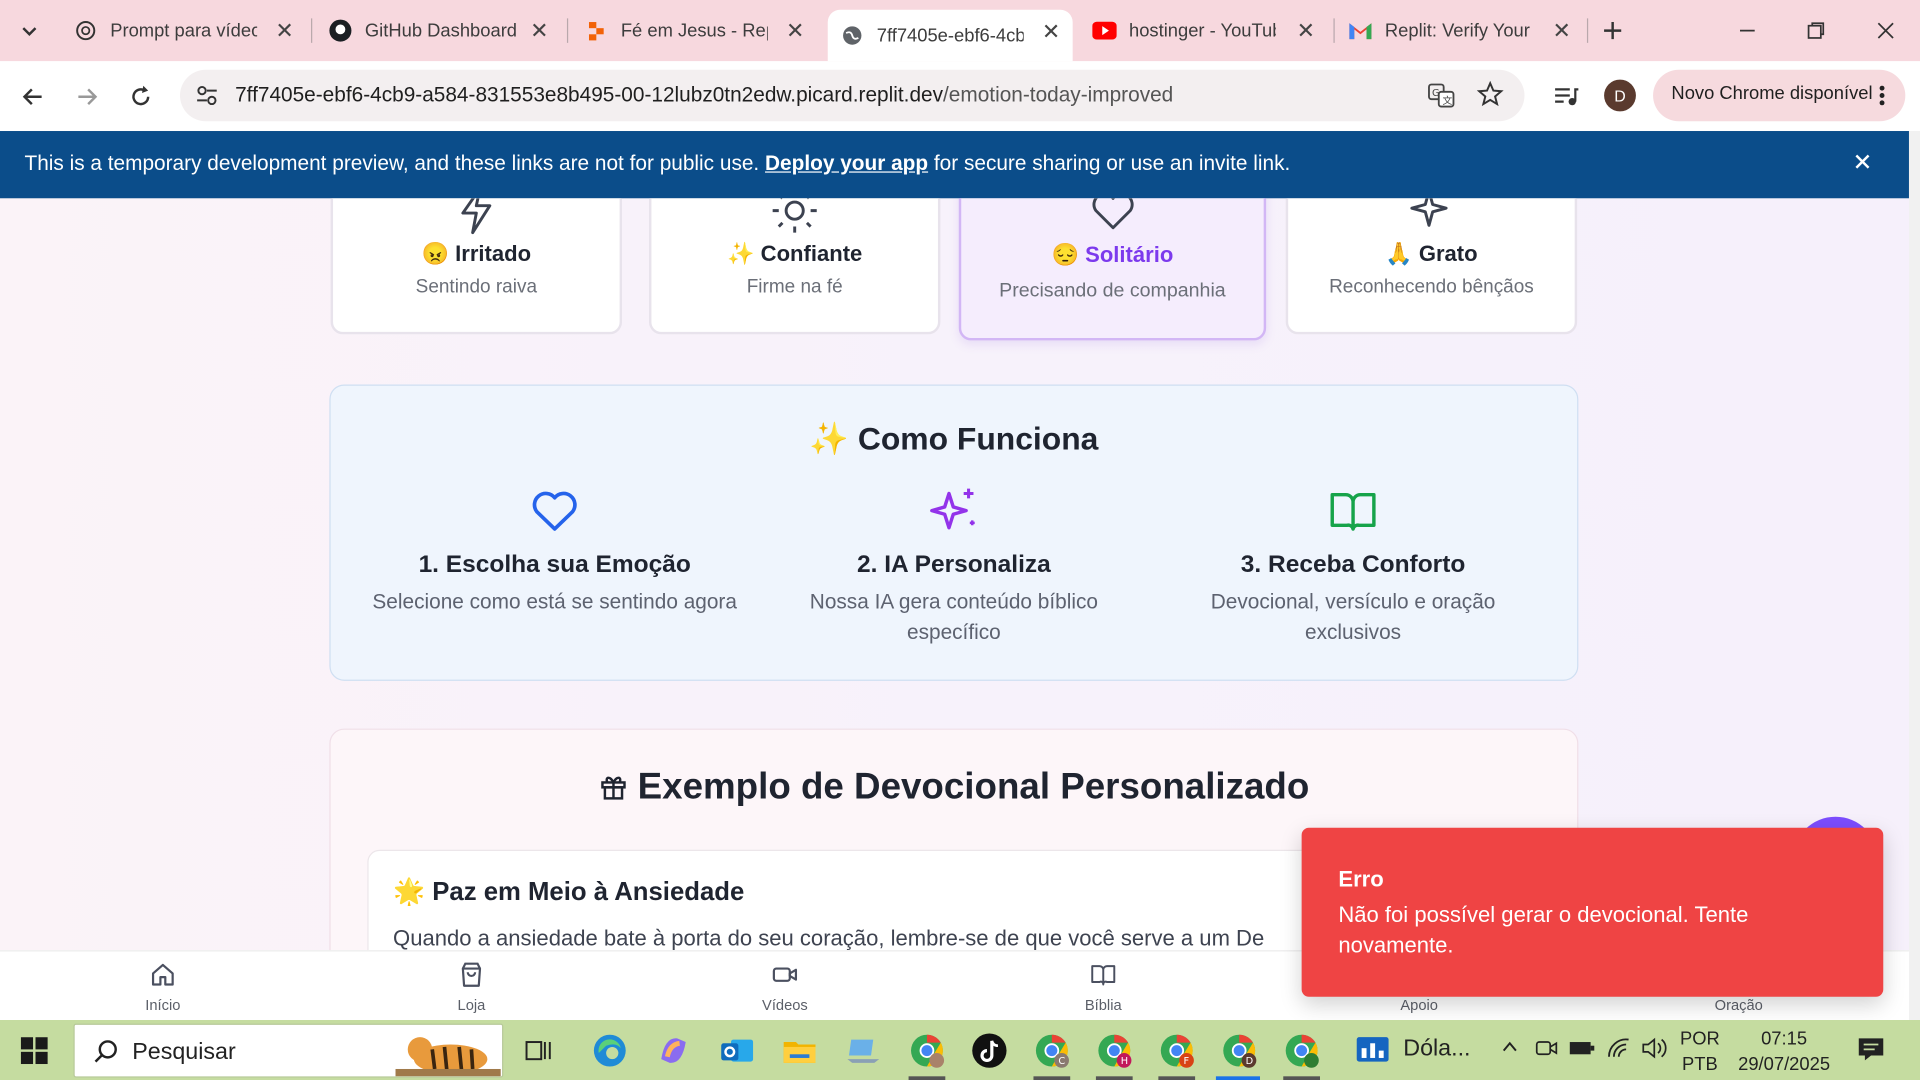  I want to click on restore-button, so click(1816, 30).